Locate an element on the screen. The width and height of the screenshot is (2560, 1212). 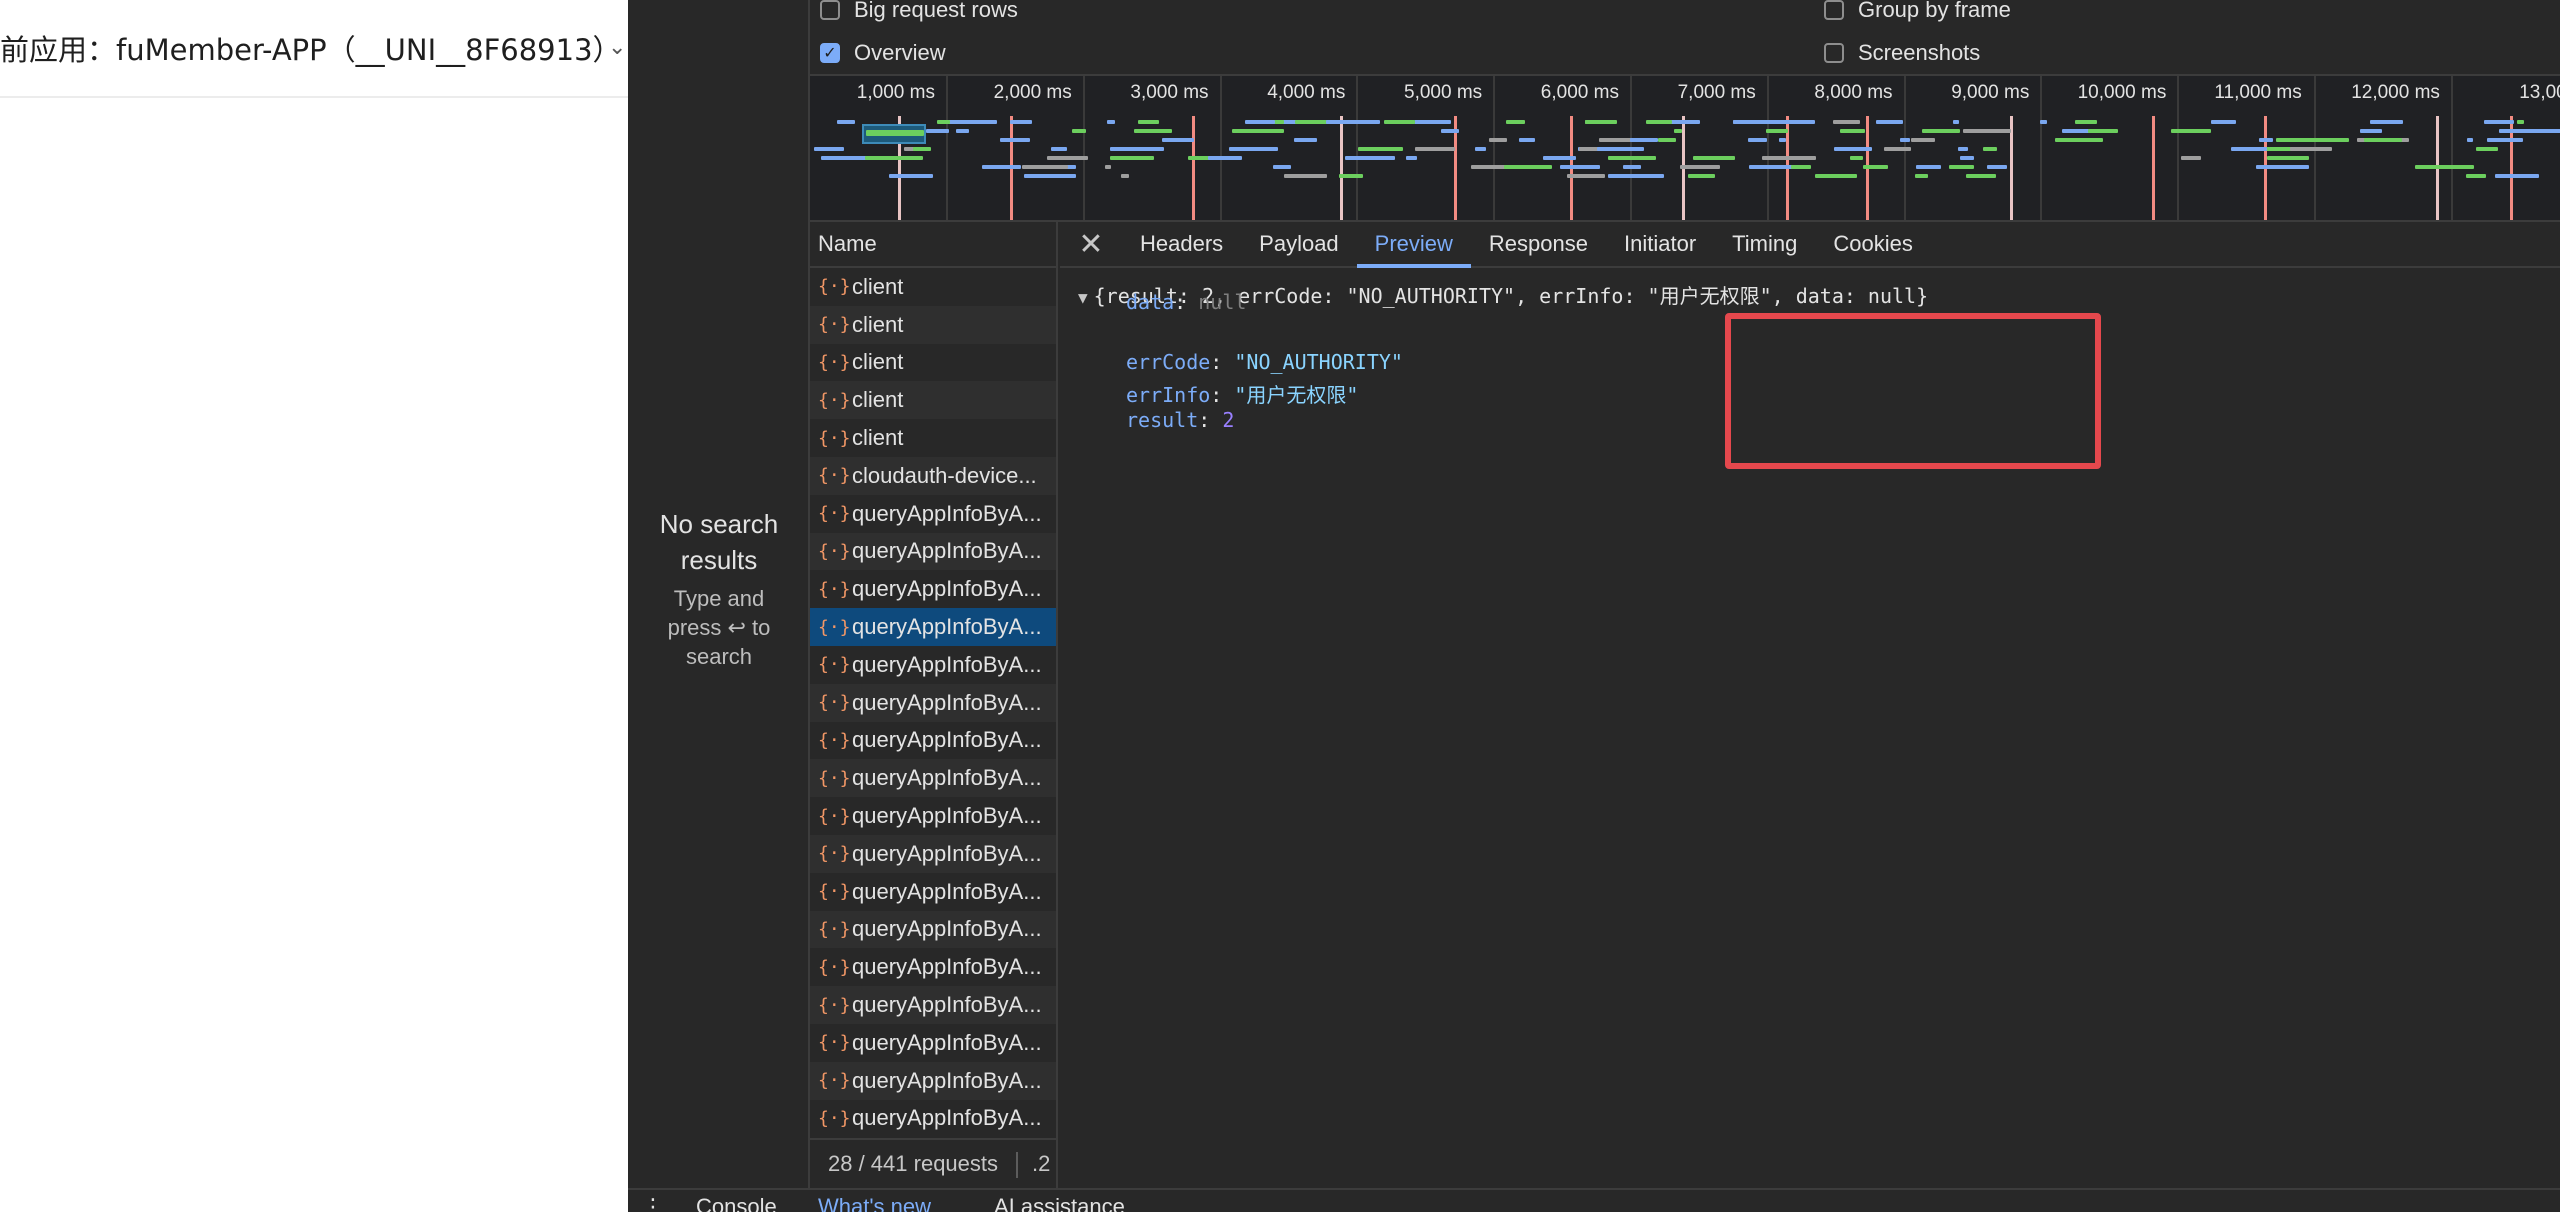
group-by-frame-setting: Group by frame is located at coordinates (1917, 15).